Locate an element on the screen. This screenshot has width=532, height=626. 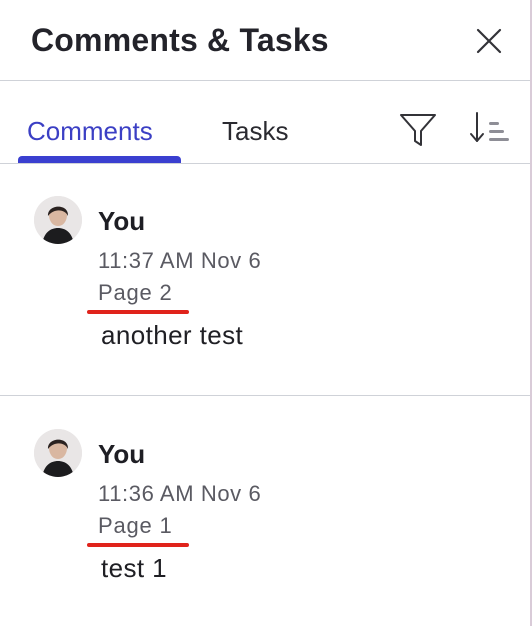
filter-icon is located at coordinates (418, 130).